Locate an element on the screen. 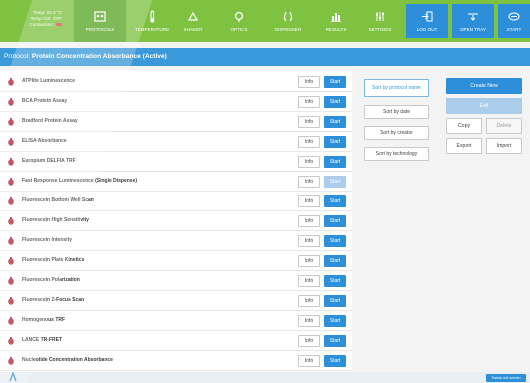 Image resolution: width=530 pixels, height=383 pixels. protocol-row: LANCE TR-FRET Info Start is located at coordinates (176, 341).